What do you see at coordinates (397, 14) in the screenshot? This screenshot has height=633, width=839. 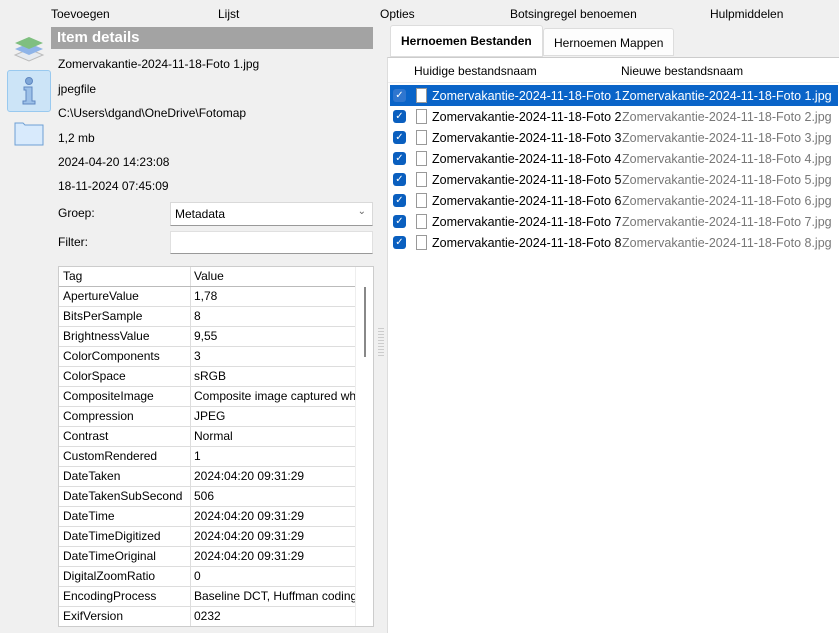 I see `menu-opties: Opties` at bounding box center [397, 14].